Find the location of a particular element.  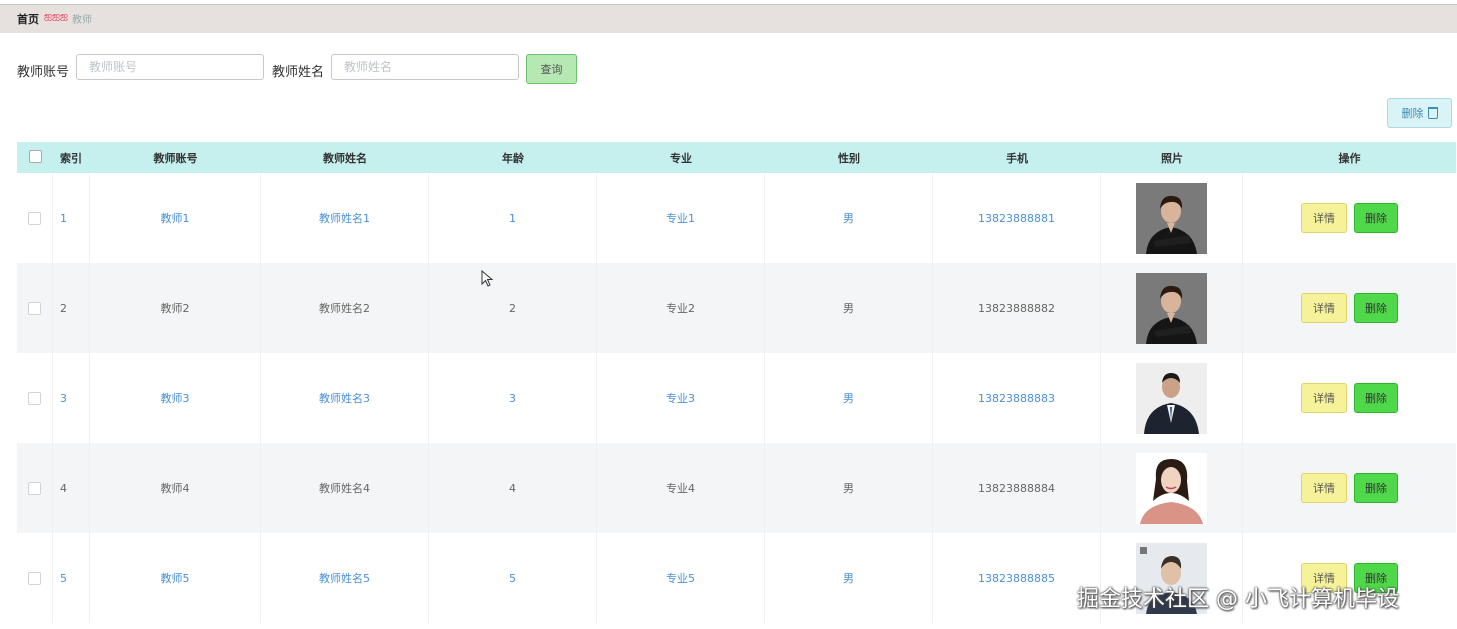

account-label: 教师账号 is located at coordinates (43, 72).